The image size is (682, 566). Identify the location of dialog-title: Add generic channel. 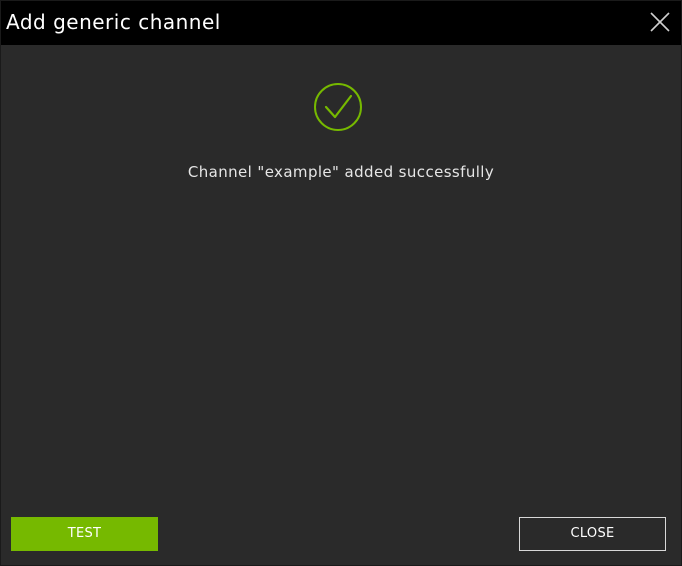
(113, 22).